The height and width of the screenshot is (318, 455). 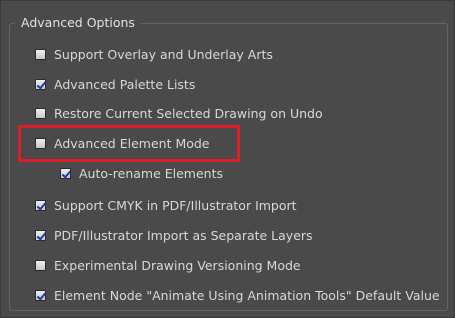 I want to click on option-experimental-versioning: Experimental Drawing Versioning Mode, so click(x=168, y=265).